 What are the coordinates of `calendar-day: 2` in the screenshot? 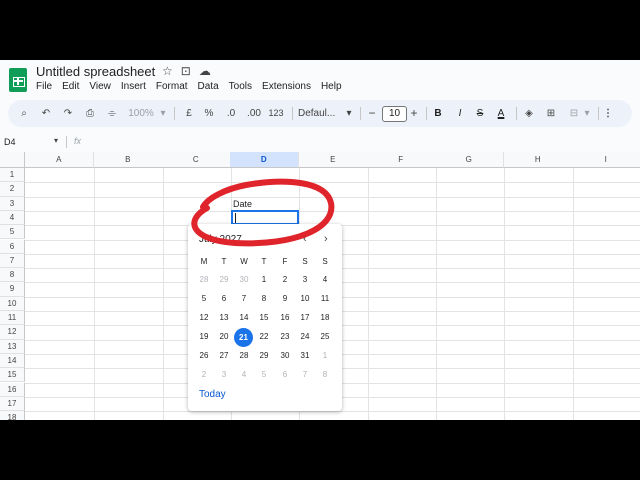 It's located at (285, 280).